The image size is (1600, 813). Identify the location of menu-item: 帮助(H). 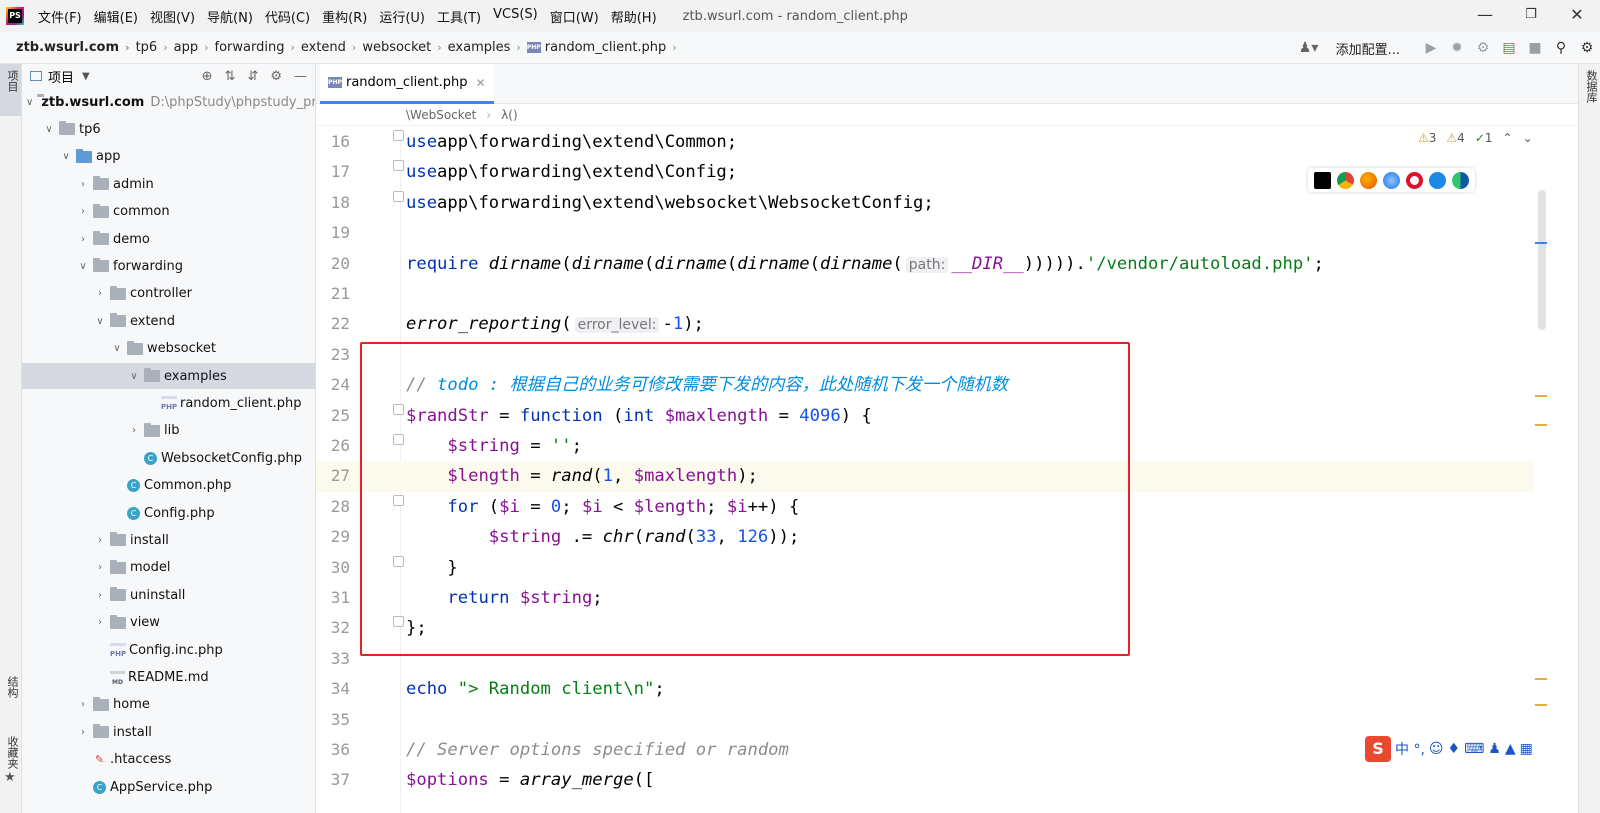
(634, 16).